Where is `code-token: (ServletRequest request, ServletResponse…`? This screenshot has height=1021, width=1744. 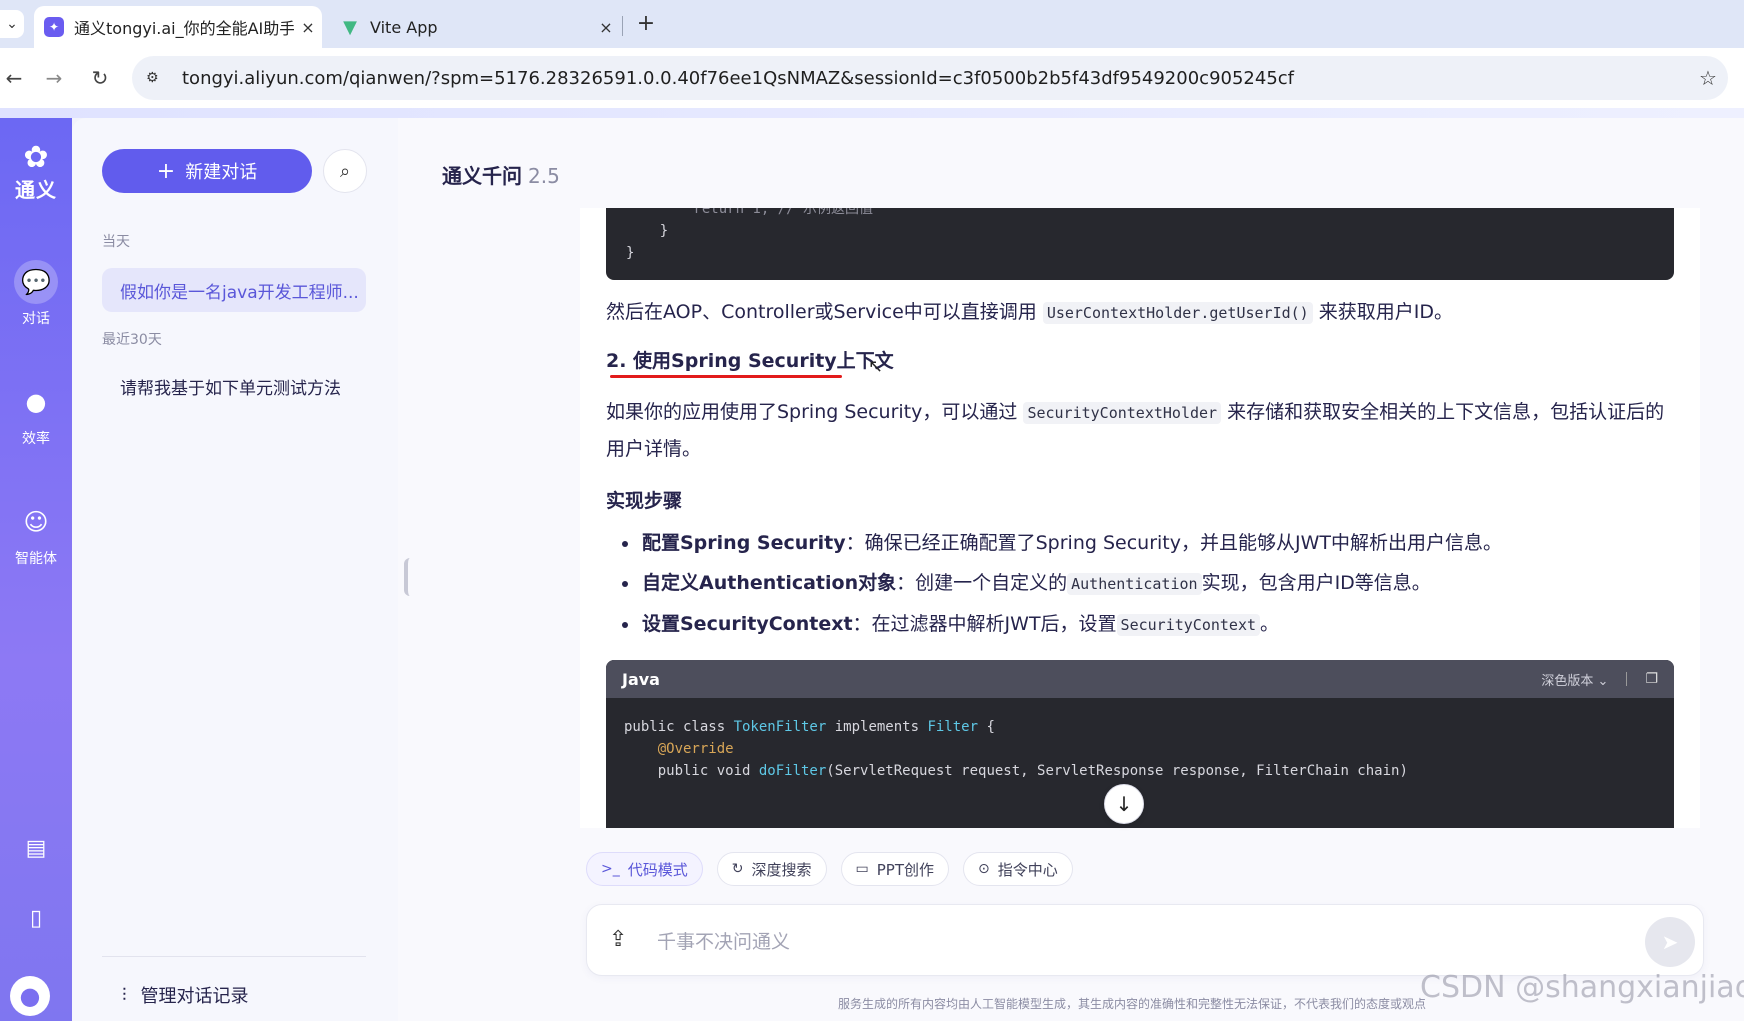 code-token: (ServletRequest request, ServletResponse… is located at coordinates (1117, 771).